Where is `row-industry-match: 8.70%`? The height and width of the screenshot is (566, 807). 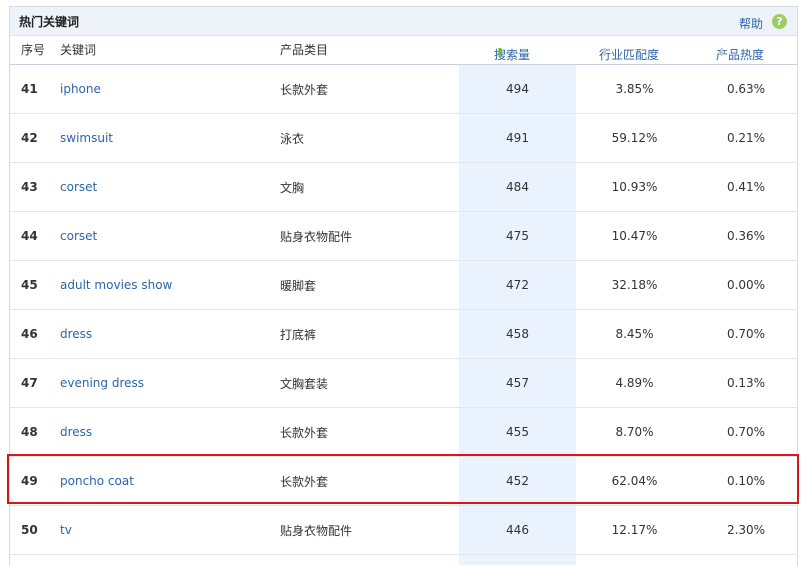
row-industry-match: 8.70% is located at coordinates (634, 432).